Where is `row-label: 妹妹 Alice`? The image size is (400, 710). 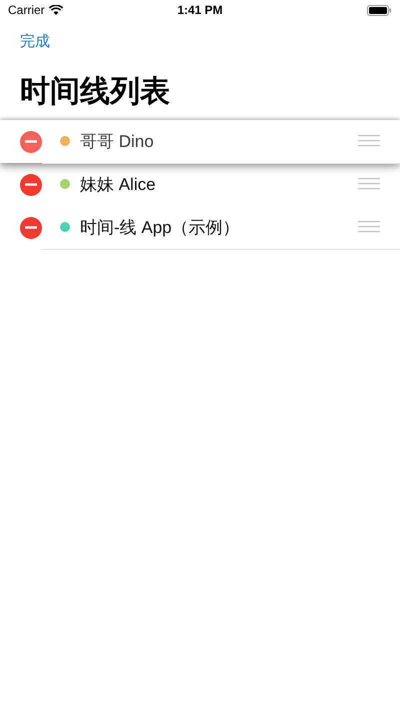 row-label: 妹妹 Alice is located at coordinates (118, 185).